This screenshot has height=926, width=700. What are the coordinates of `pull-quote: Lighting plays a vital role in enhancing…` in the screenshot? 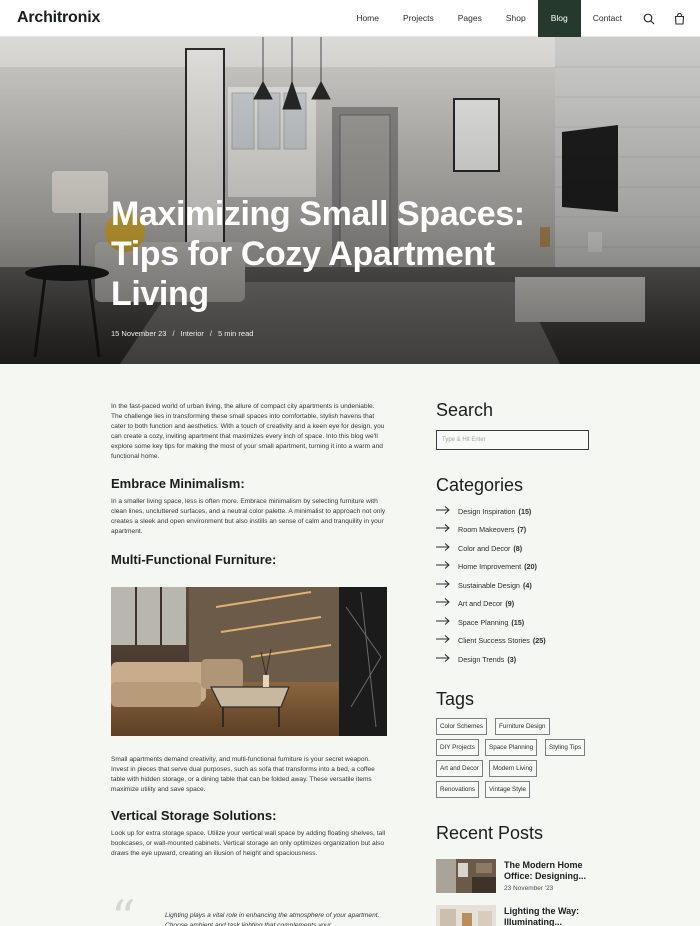 It's located at (272, 919).